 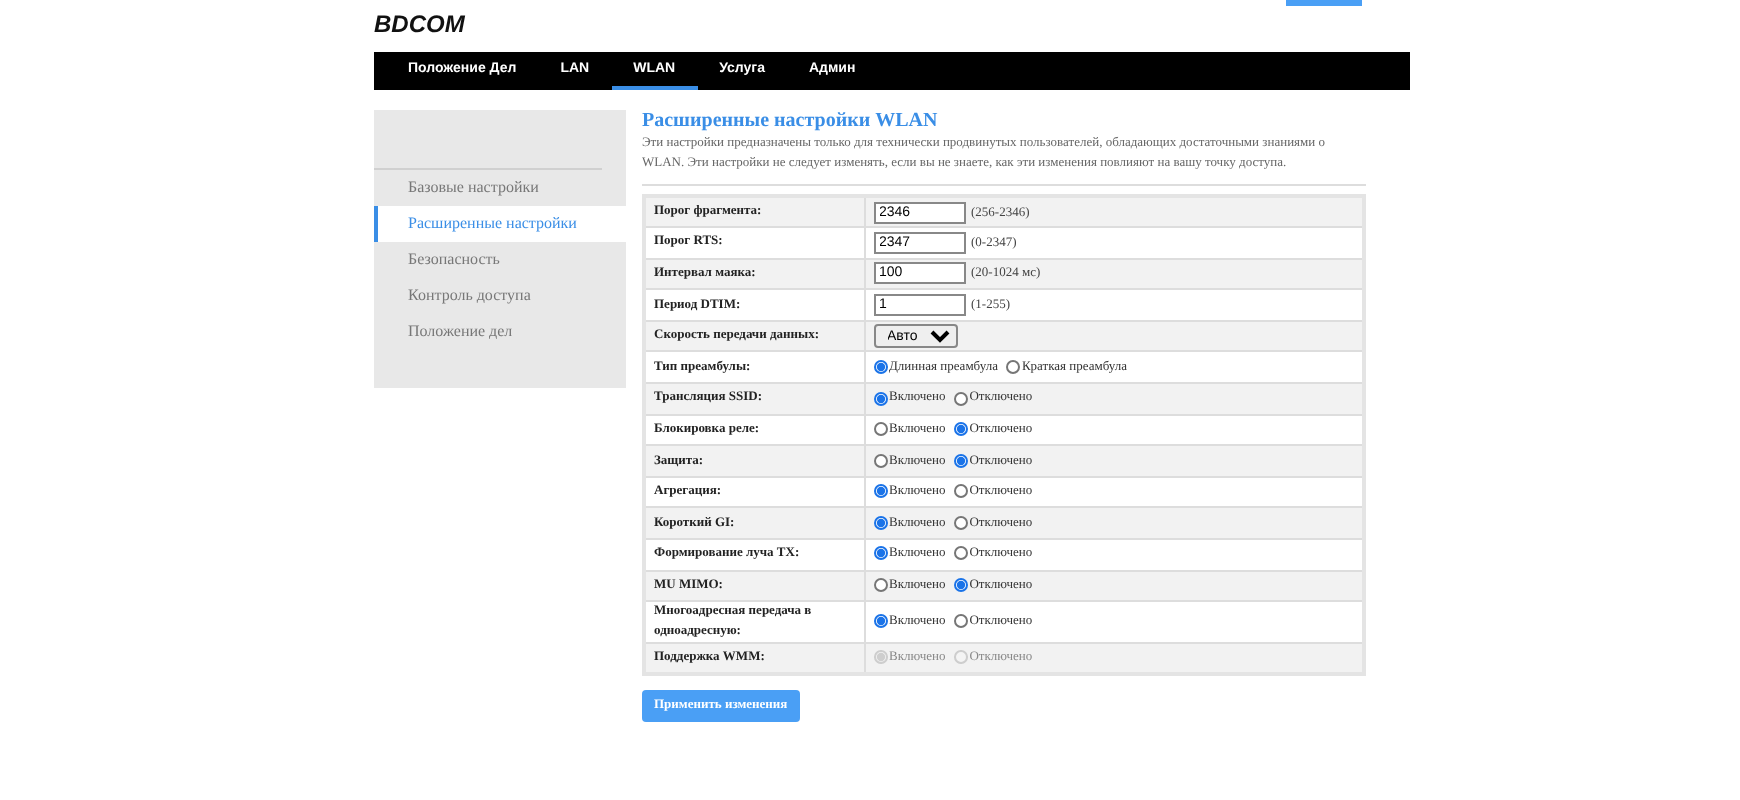 What do you see at coordinates (500, 296) in the screenshot?
I see `sidebar-item: Контроль доступа` at bounding box center [500, 296].